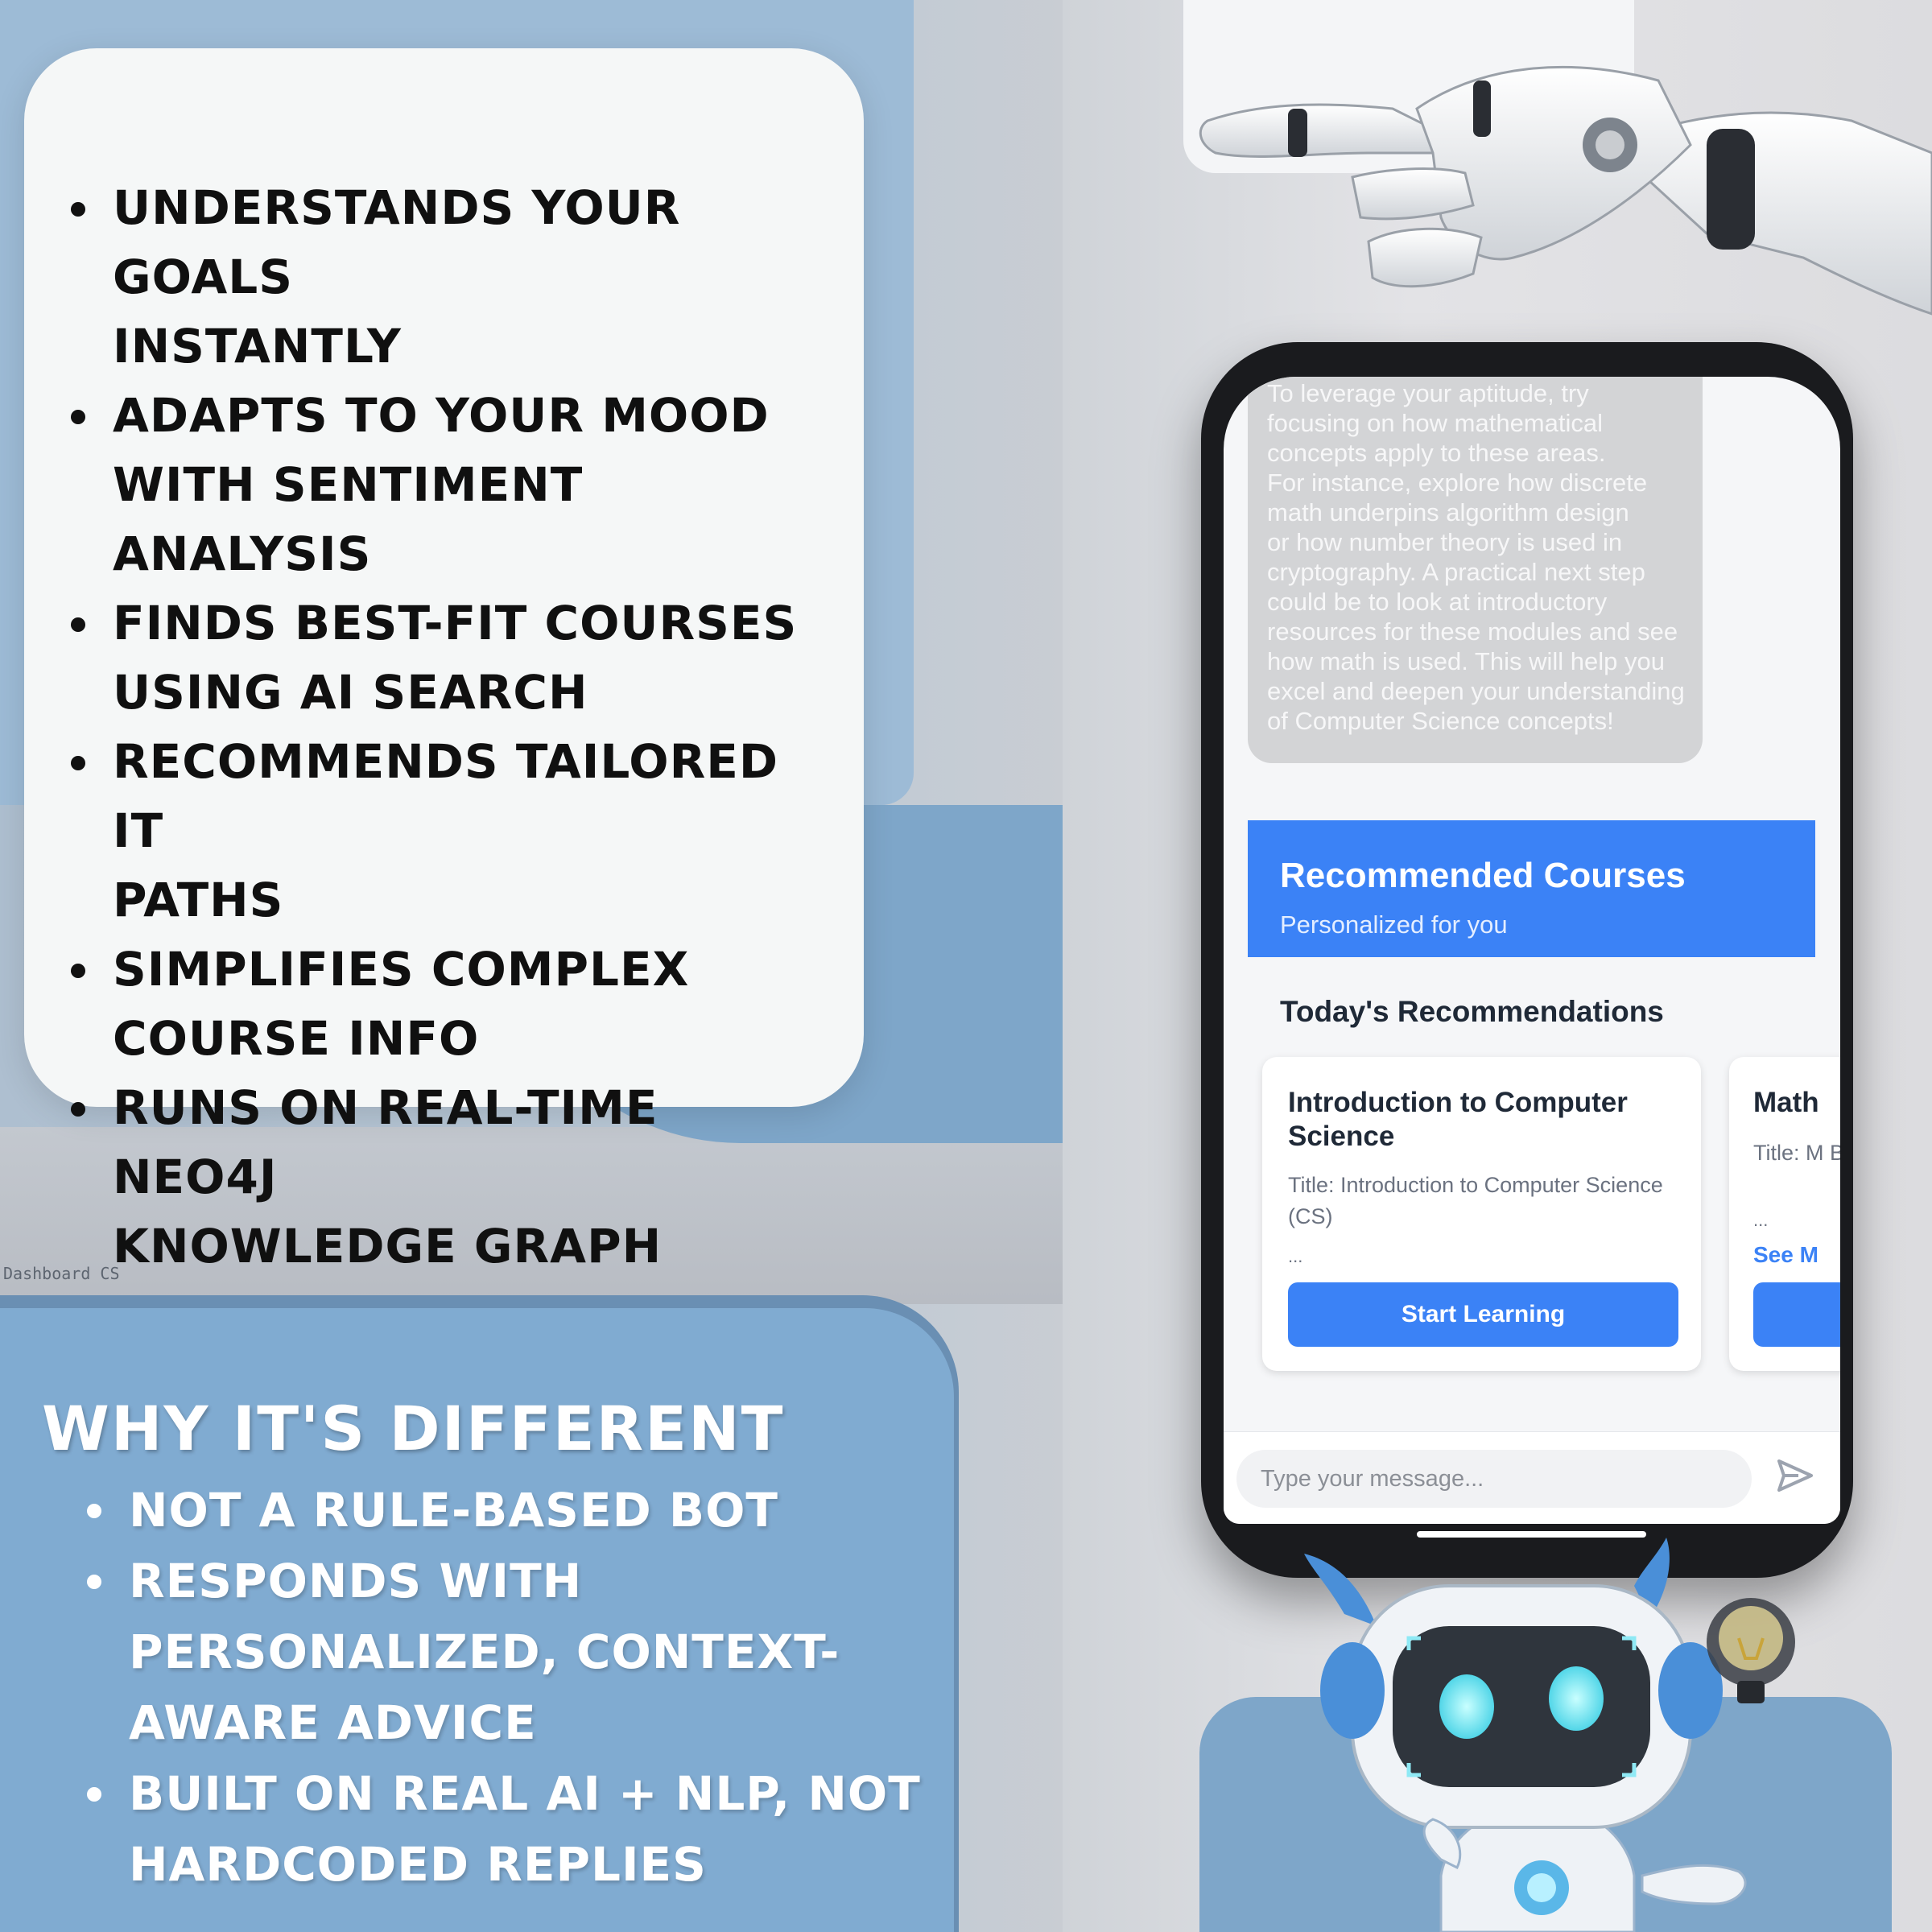 This screenshot has width=1932, height=1932. I want to click on home-indicator, so click(1531, 1534).